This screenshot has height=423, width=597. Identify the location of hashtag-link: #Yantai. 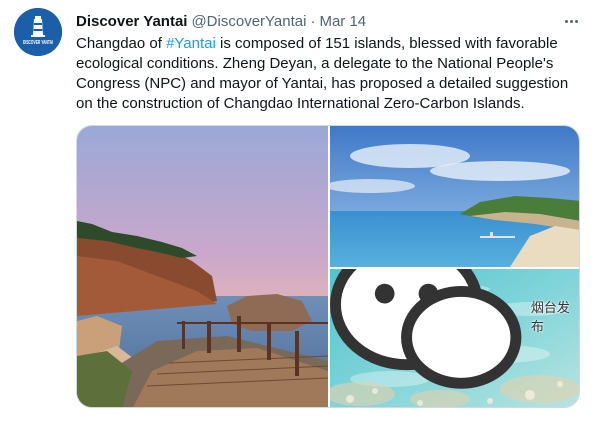
(191, 43).